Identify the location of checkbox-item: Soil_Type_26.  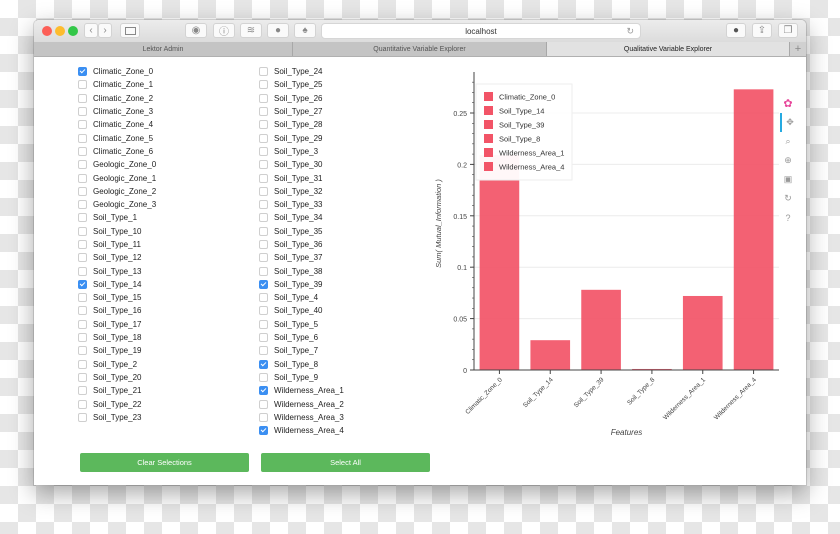
(301, 98).